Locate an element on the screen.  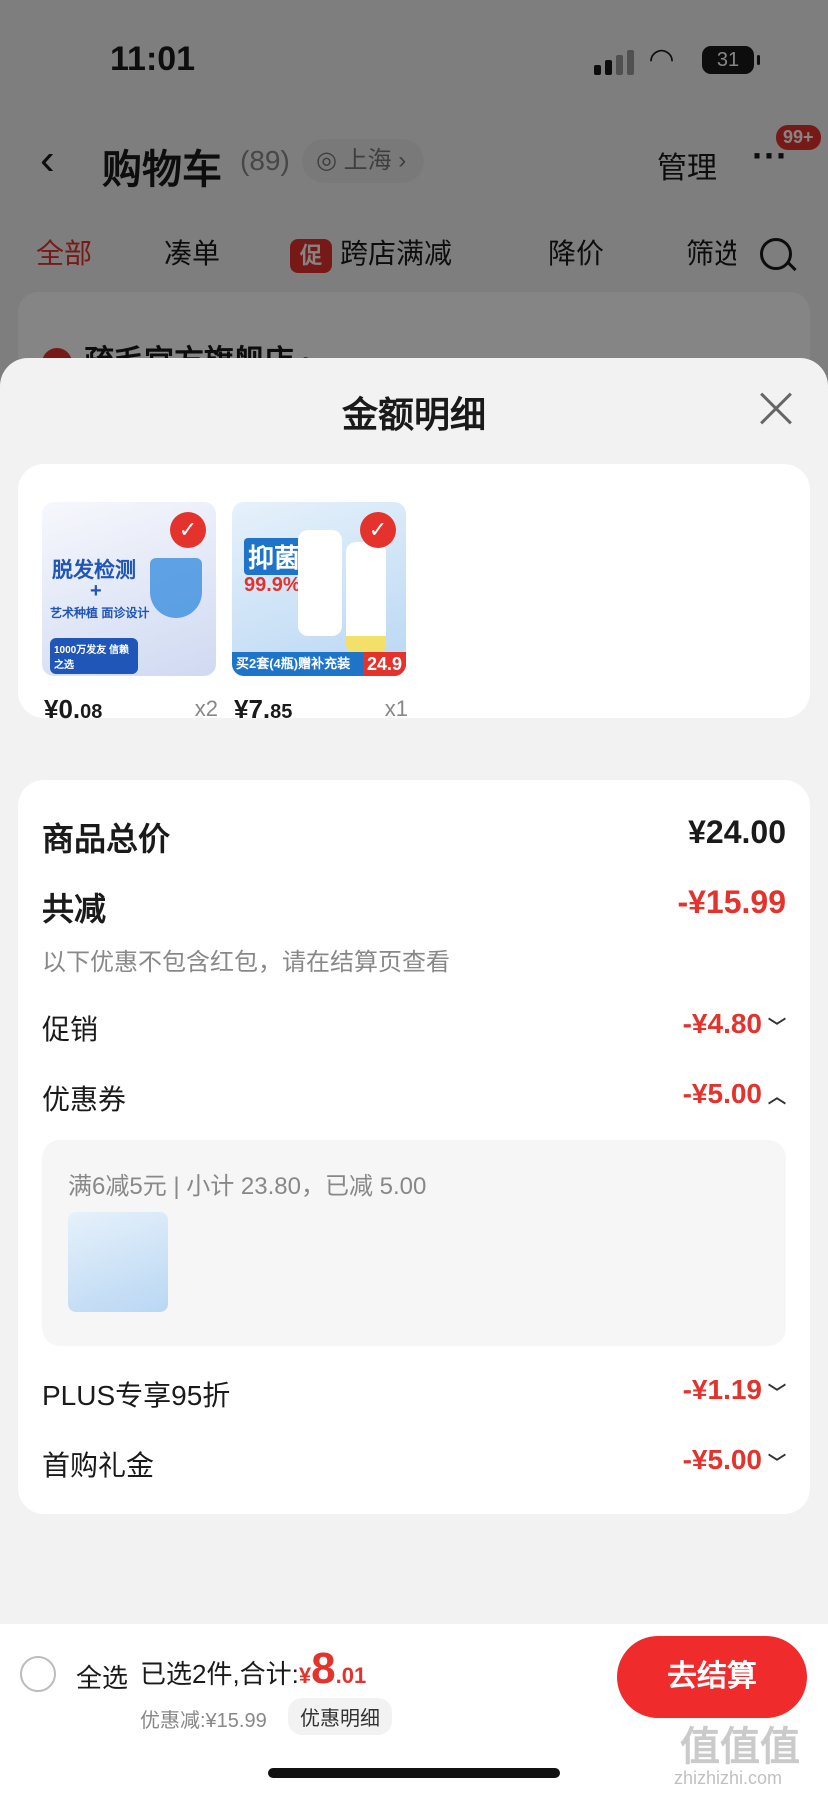
summary-prefix: 已选2件,合计: is located at coordinates (219, 1674).